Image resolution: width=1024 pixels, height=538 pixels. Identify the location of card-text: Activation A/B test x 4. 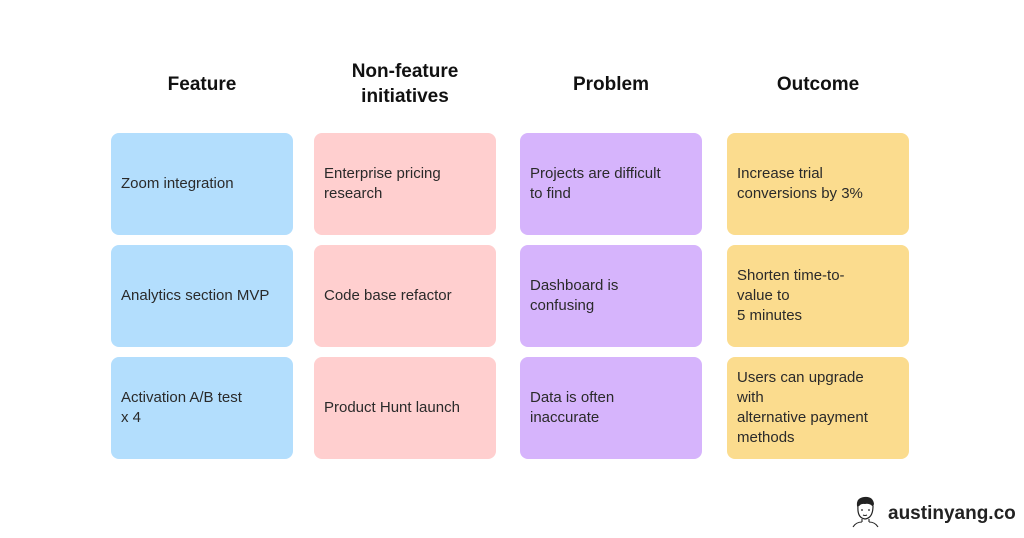
(181, 407).